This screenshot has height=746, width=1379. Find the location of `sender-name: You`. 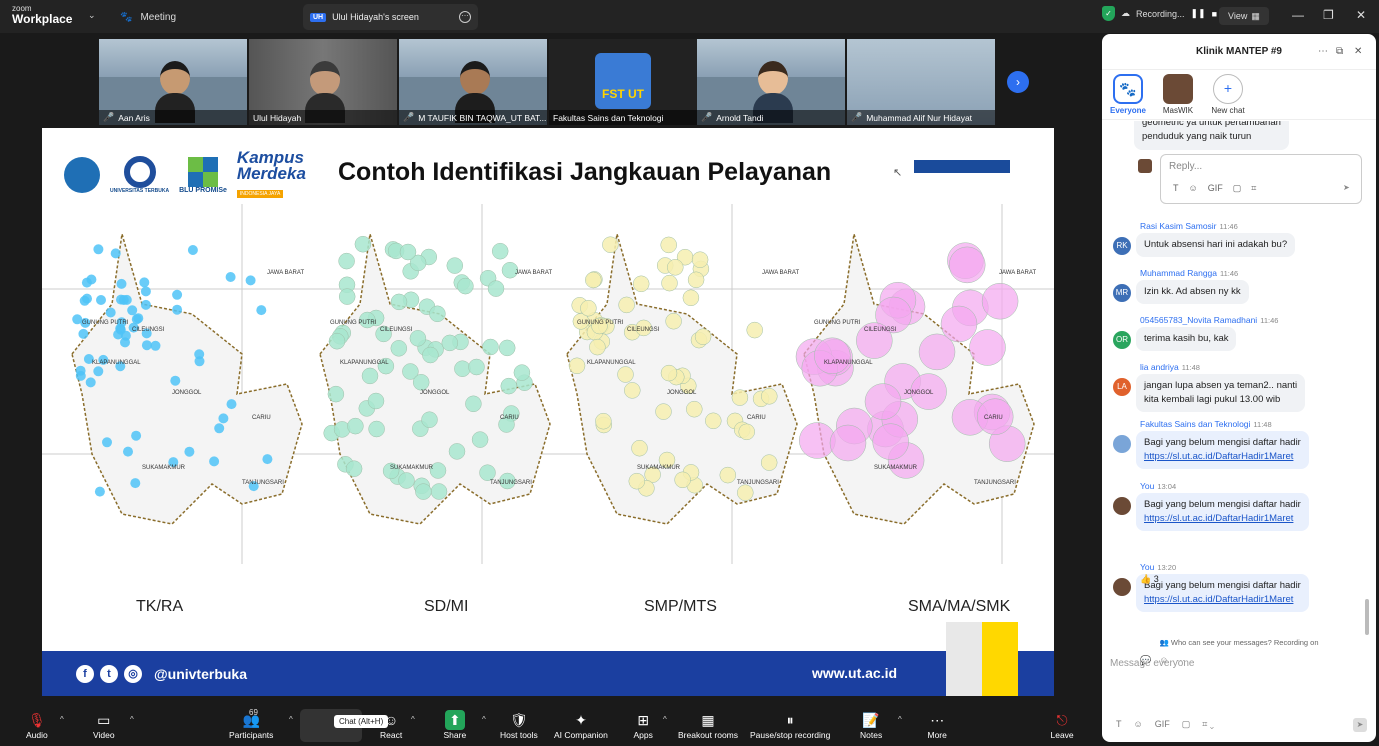

sender-name: You is located at coordinates (1147, 486).